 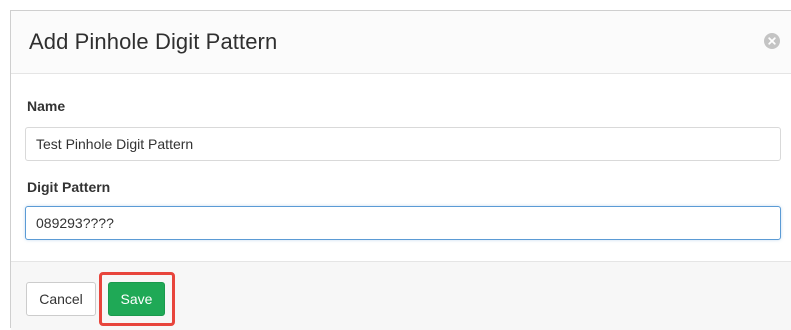 What do you see at coordinates (69, 187) in the screenshot?
I see `digit-pattern-label: Digit Pattern` at bounding box center [69, 187].